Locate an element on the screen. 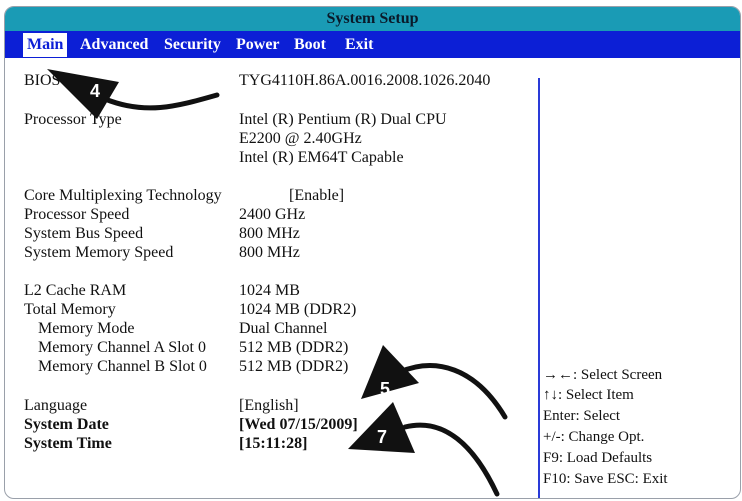 Image resolution: width=742 pixels, height=501 pixels. callout-number-5: 5 is located at coordinates (384, 389).